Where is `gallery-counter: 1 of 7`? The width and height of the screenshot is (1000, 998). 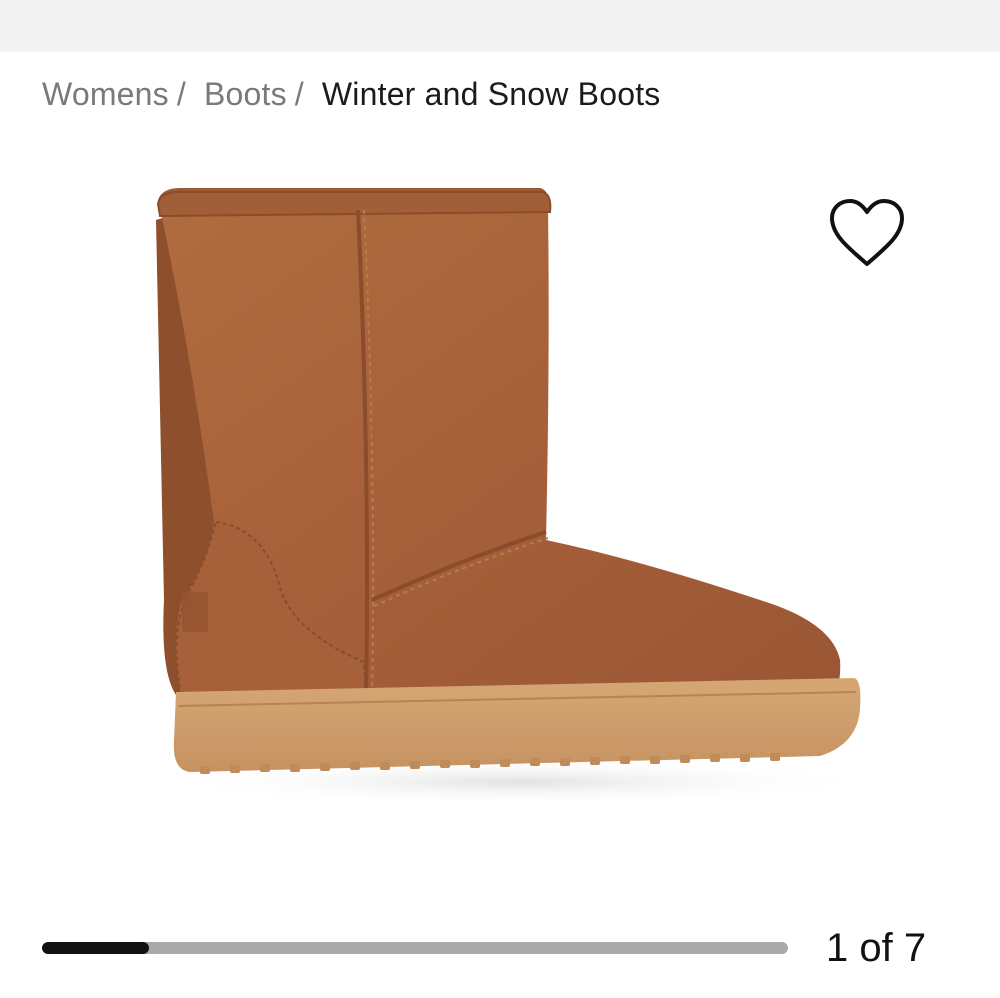 gallery-counter: 1 of 7 is located at coordinates (876, 948).